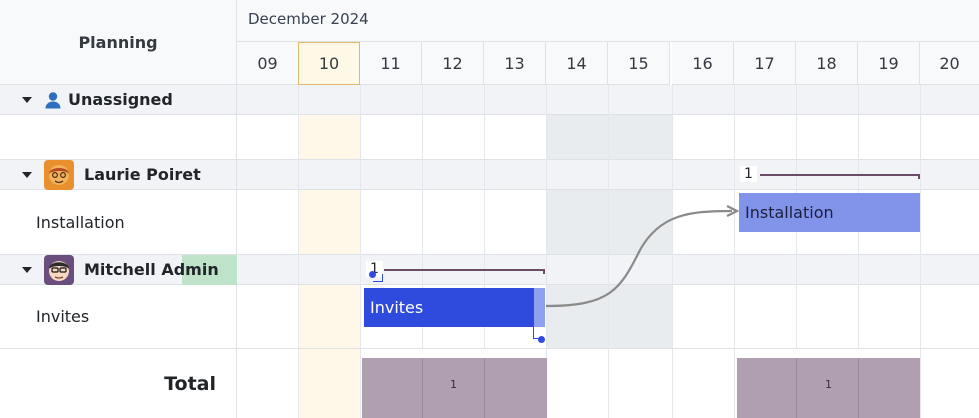 This screenshot has height=418, width=979. I want to click on total-label: Total, so click(118, 383).